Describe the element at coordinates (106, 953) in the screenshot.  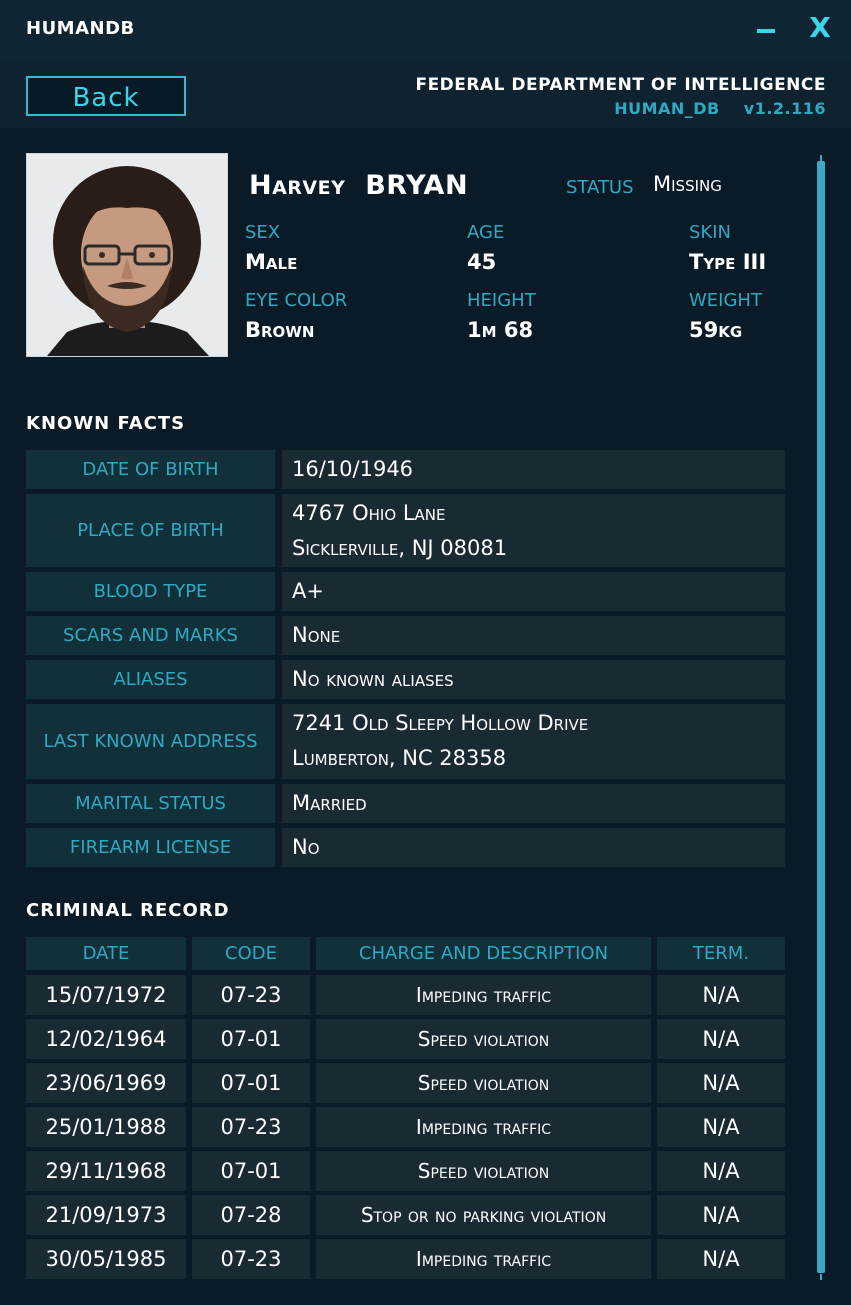
I see `column-header-date: DATE` at that location.